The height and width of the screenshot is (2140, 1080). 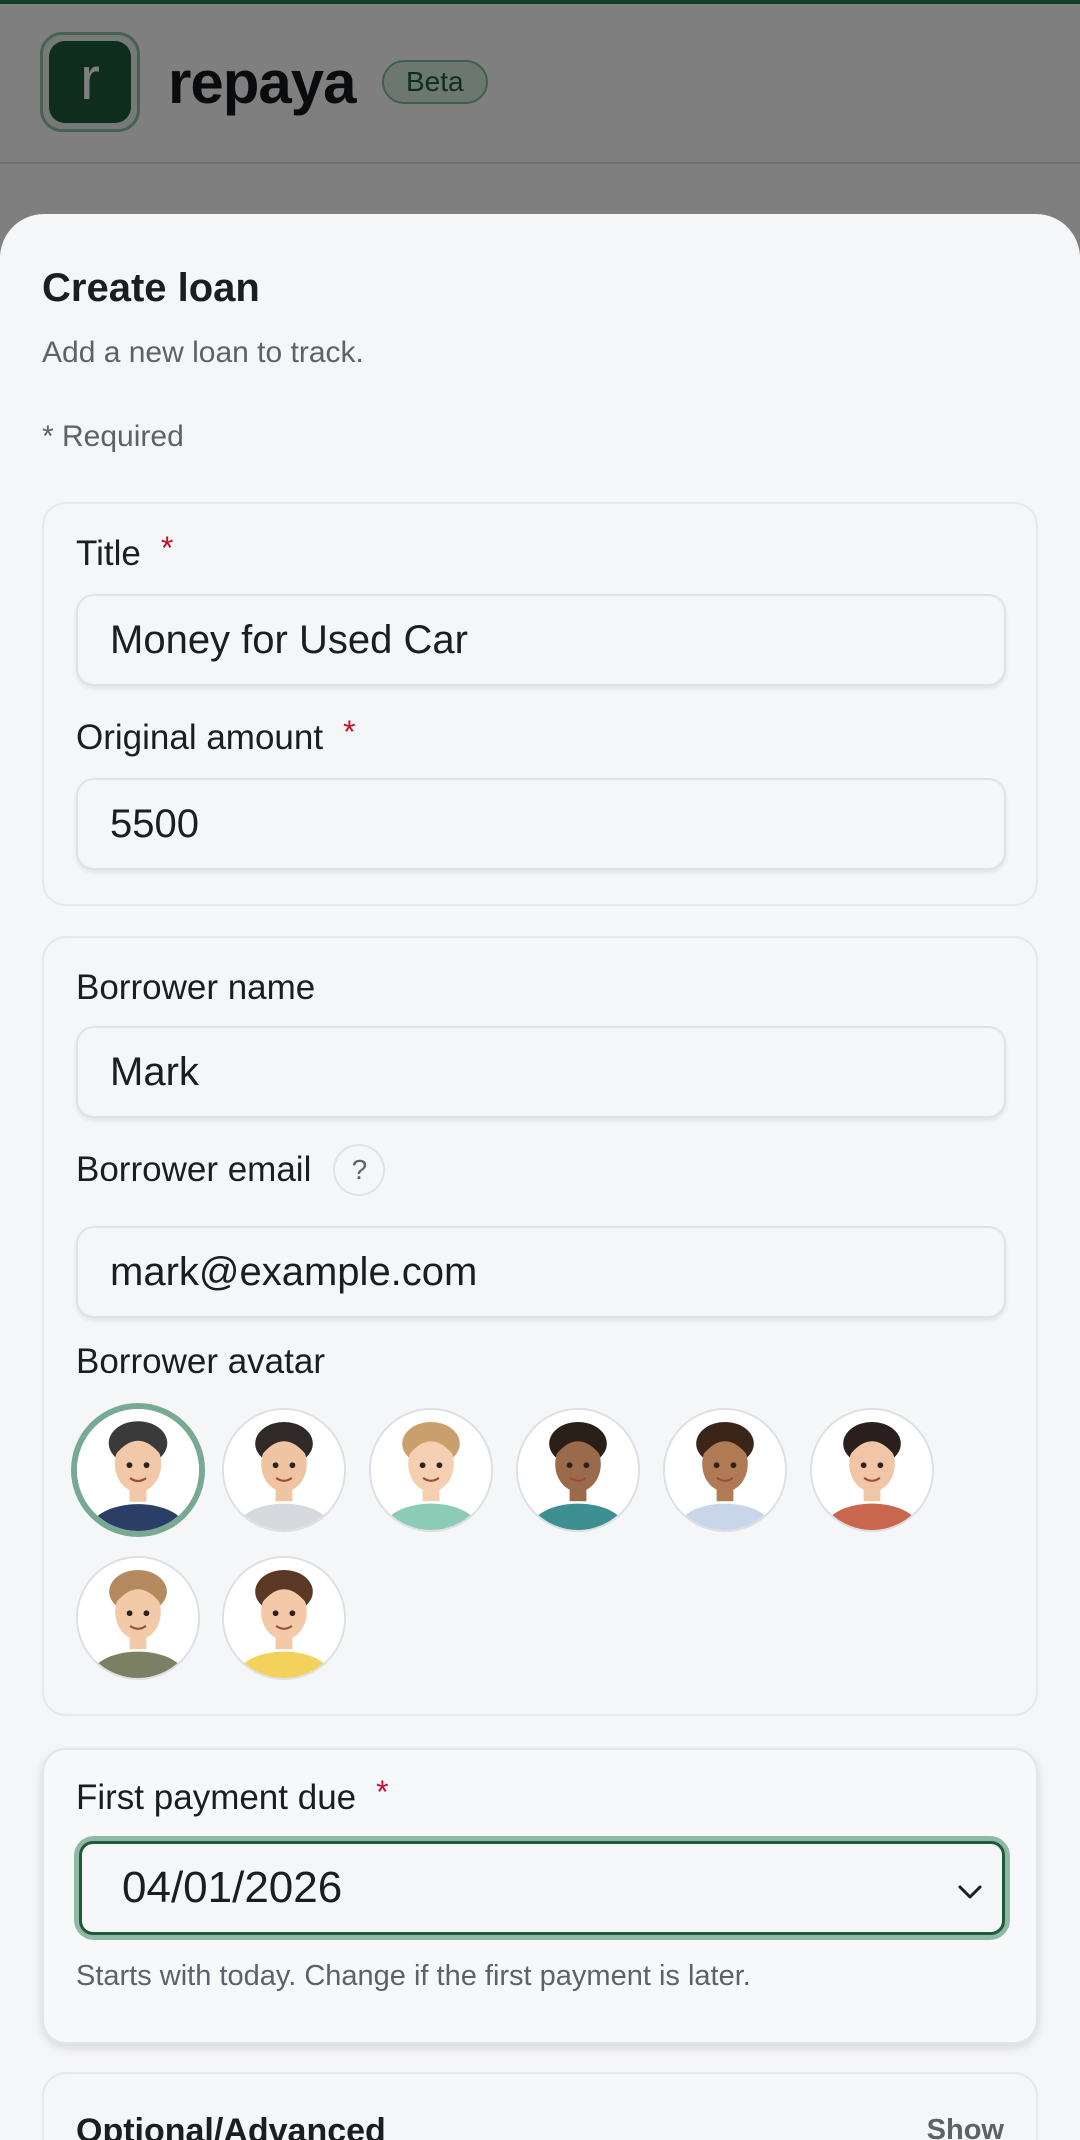 What do you see at coordinates (231, 2126) in the screenshot?
I see `optional-title: Optional/Advanced` at bounding box center [231, 2126].